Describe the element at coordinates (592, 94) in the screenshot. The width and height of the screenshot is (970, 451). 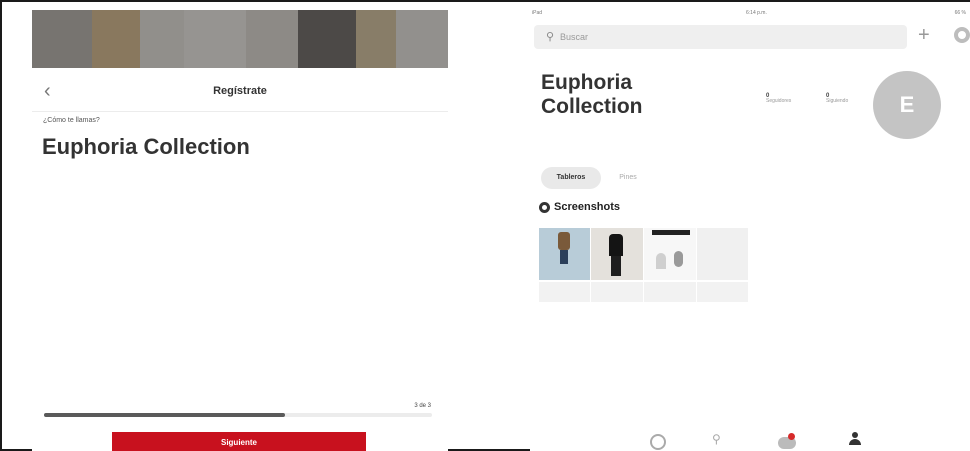
I see `profile-name: Euphoria Collection` at that location.